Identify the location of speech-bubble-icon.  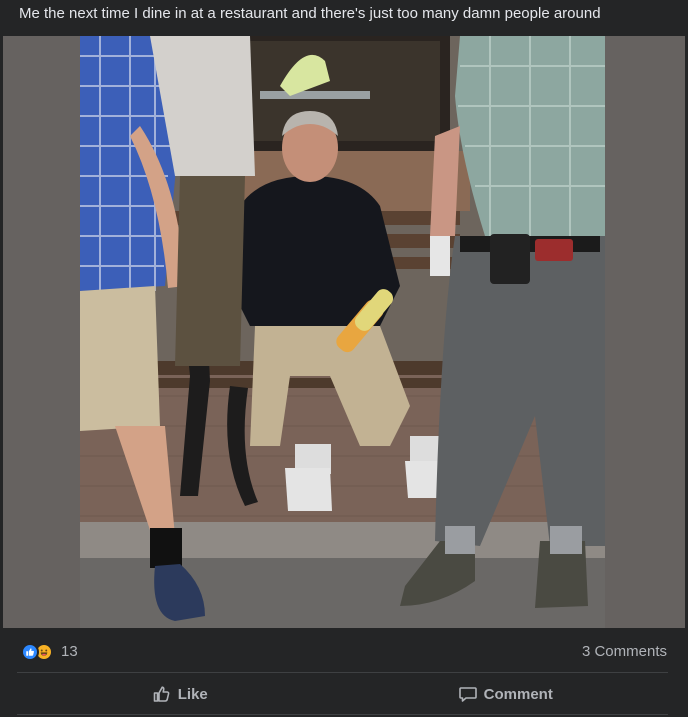
(467, 694).